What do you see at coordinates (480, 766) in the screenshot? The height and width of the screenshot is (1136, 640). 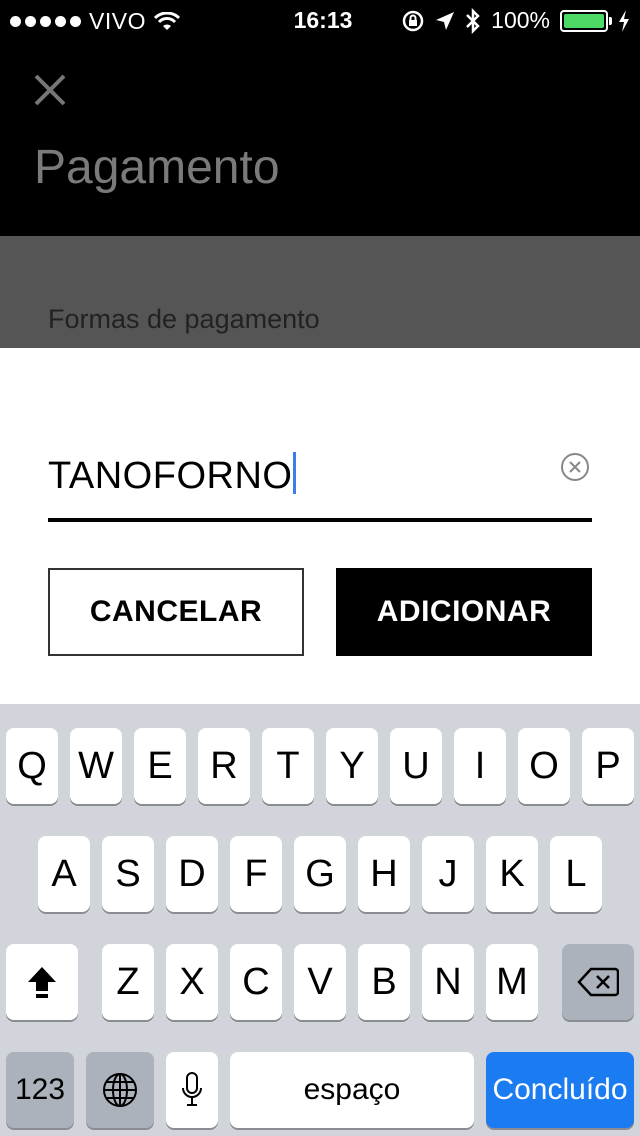 I see `key-i: I` at bounding box center [480, 766].